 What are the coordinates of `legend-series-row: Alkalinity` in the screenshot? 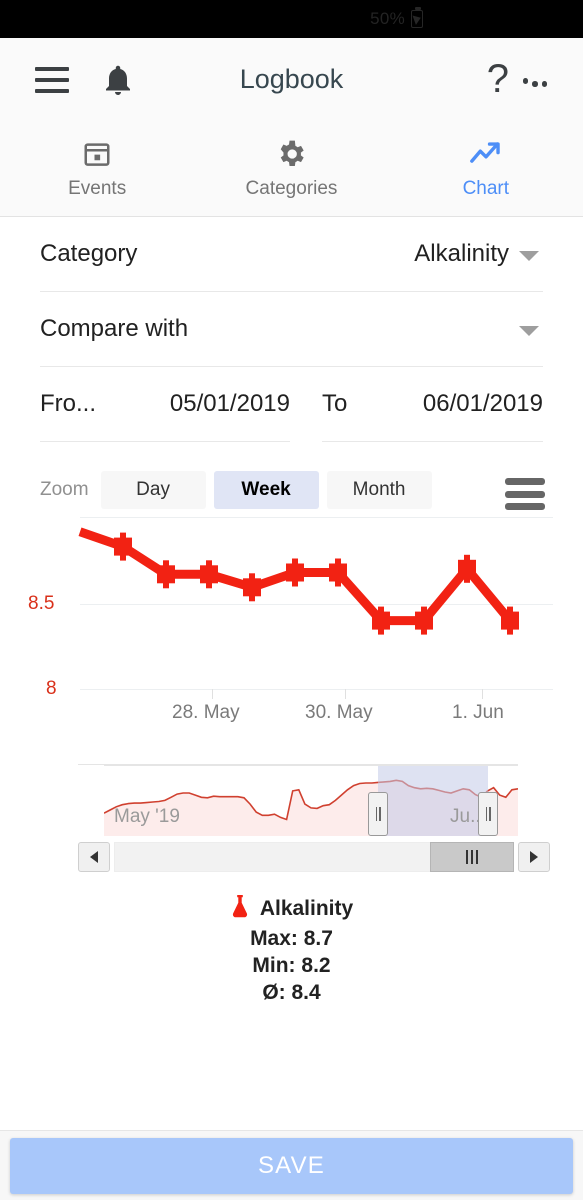 It's located at (291, 909).